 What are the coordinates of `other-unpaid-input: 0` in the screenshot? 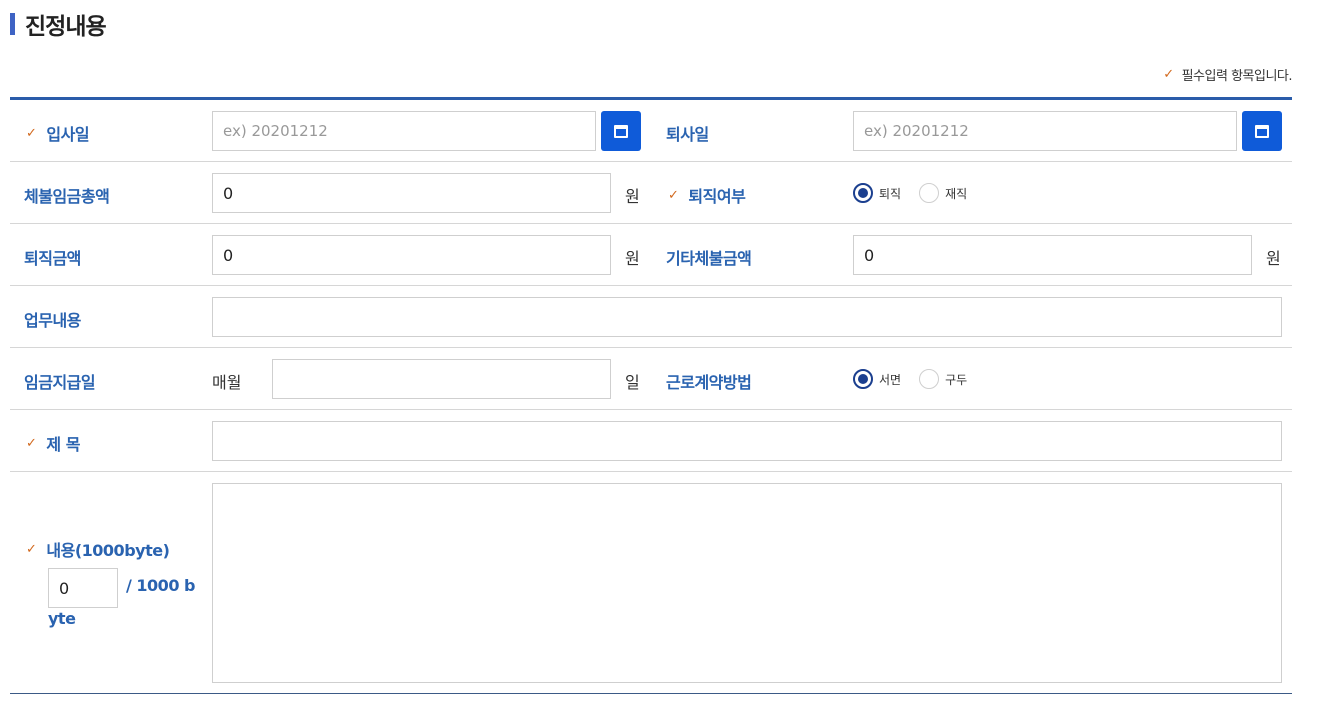 It's located at (1052, 255).